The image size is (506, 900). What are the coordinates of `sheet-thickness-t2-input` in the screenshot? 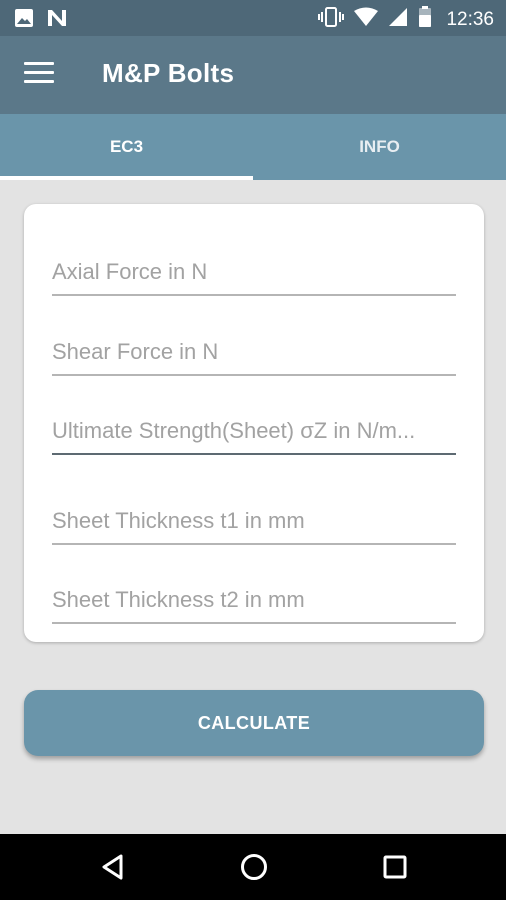 It's located at (254, 601).